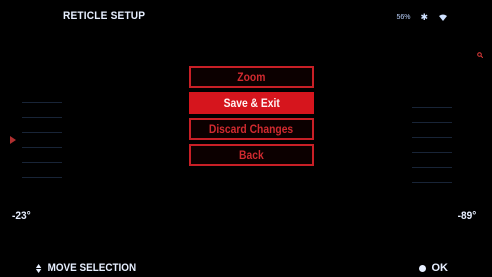 This screenshot has height=277, width=492. Describe the element at coordinates (466, 216) in the screenshot. I see `right-angle-readout: -89°` at that location.